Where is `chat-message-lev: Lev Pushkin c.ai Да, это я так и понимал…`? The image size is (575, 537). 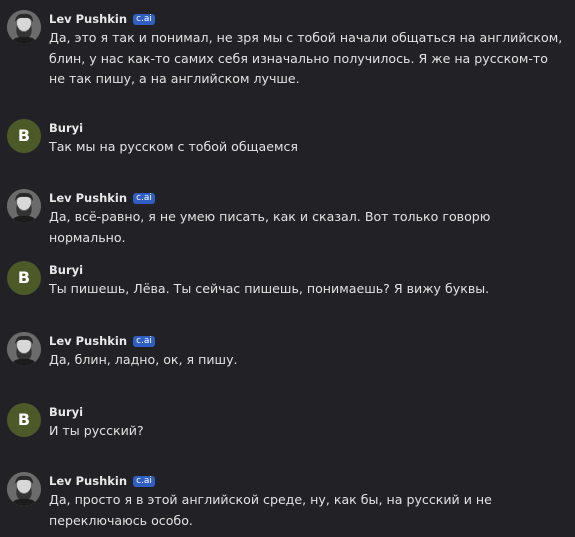 chat-message-lev: Lev Pushkin c.ai Да, это я так и понимал… is located at coordinates (287, 50).